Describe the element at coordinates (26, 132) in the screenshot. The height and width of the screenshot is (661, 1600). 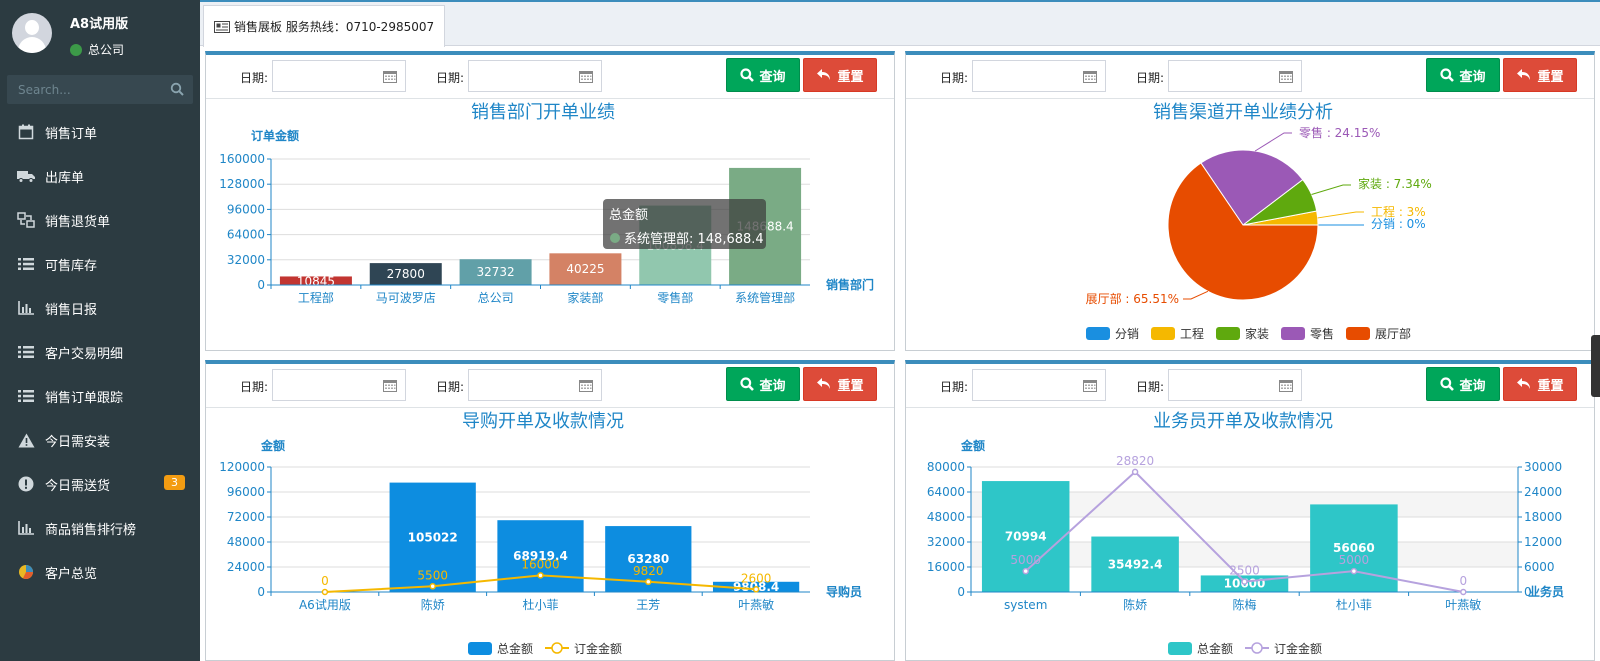
I see `calendar-icon` at that location.